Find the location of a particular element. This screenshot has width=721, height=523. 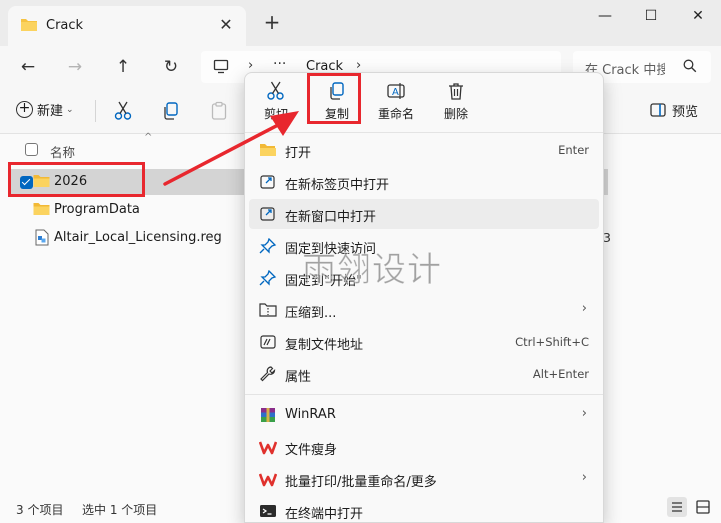

menu-label: WinRAR is located at coordinates (310, 414).